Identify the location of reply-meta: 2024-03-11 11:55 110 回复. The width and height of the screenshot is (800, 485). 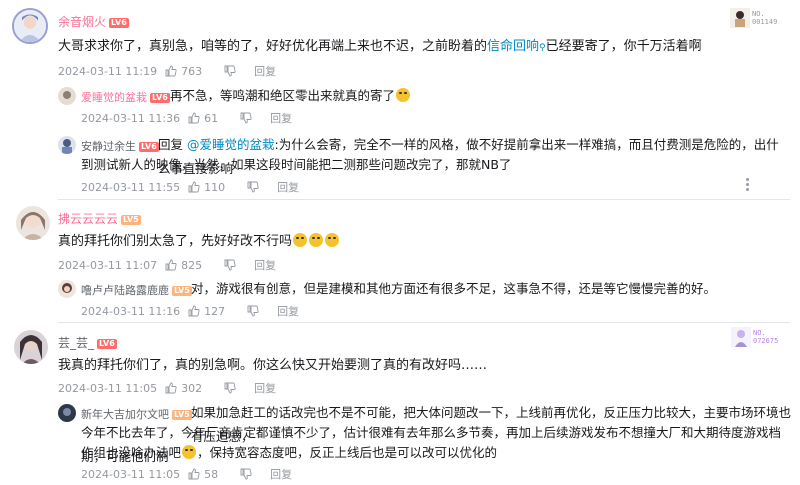
(194, 187).